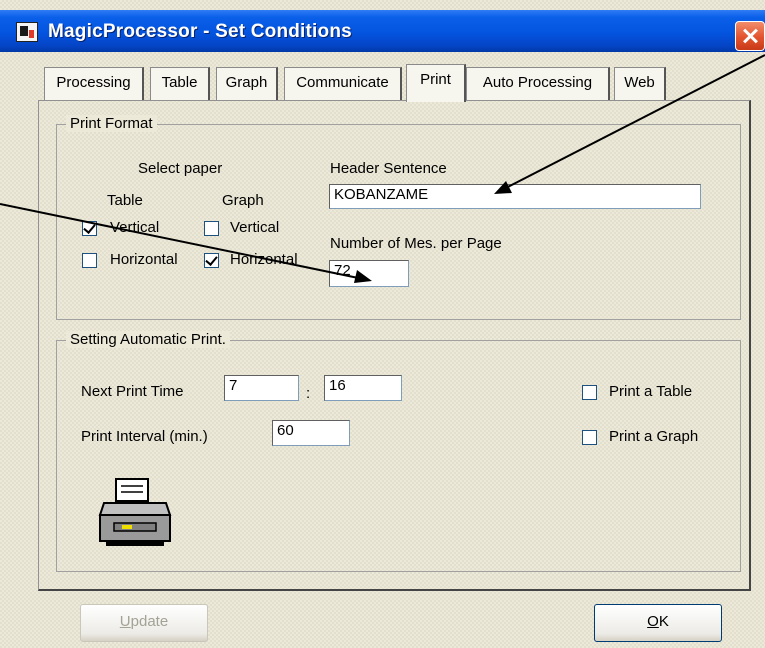  Describe the element at coordinates (381, 194) in the screenshot. I see `header-sentence-value: KOBANZAME` at that location.